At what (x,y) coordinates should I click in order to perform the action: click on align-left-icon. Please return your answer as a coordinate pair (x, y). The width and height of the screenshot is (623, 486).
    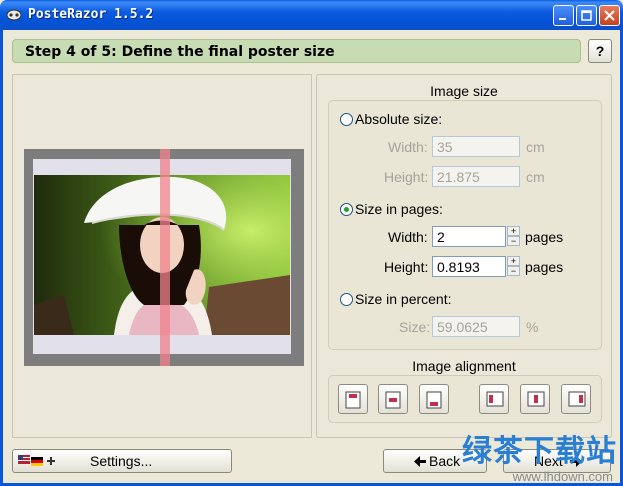
    Looking at the image, I should click on (495, 399).